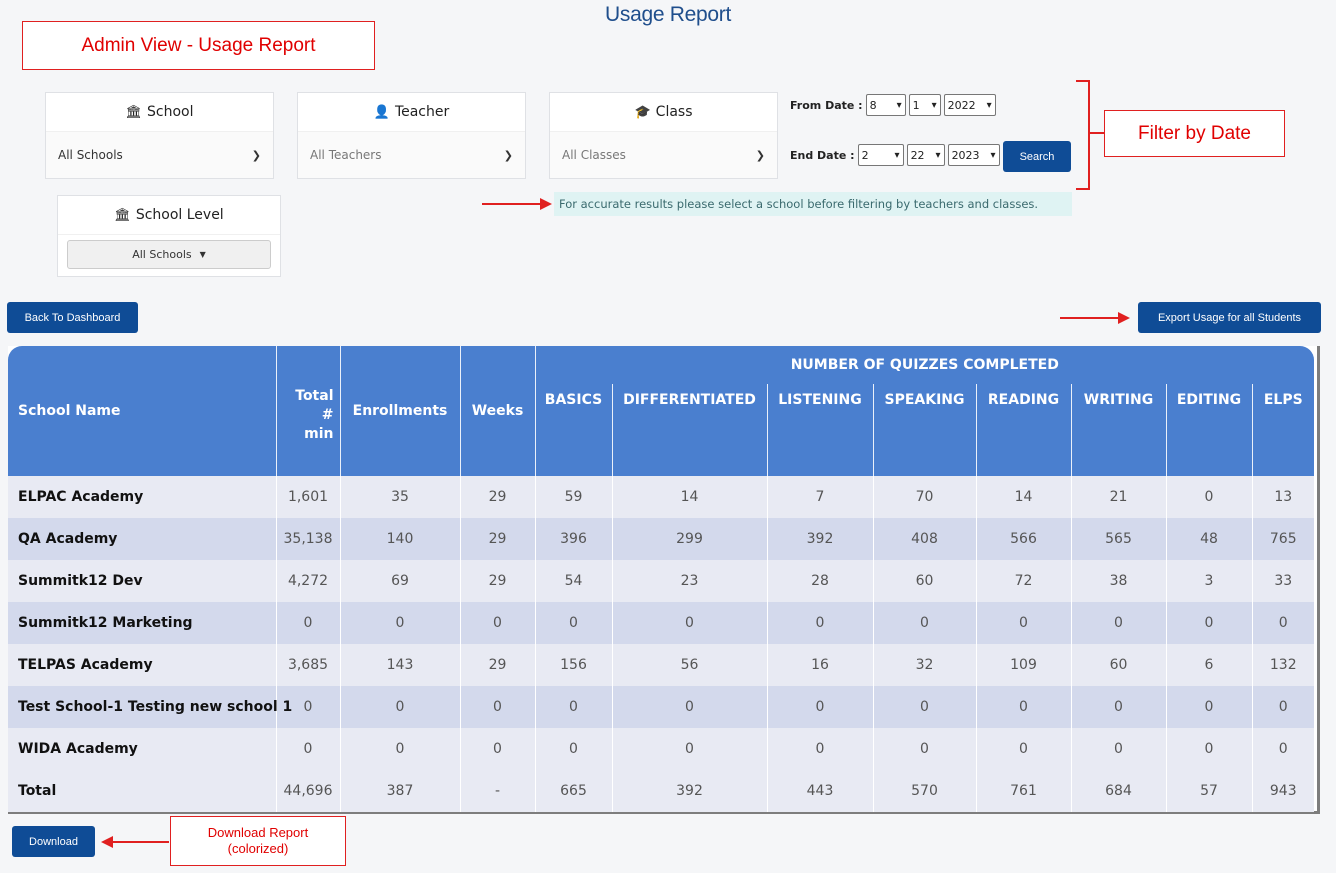 The image size is (1336, 873). What do you see at coordinates (169, 254) in the screenshot?
I see `school-level-dropdown: All Schools ▼` at bounding box center [169, 254].